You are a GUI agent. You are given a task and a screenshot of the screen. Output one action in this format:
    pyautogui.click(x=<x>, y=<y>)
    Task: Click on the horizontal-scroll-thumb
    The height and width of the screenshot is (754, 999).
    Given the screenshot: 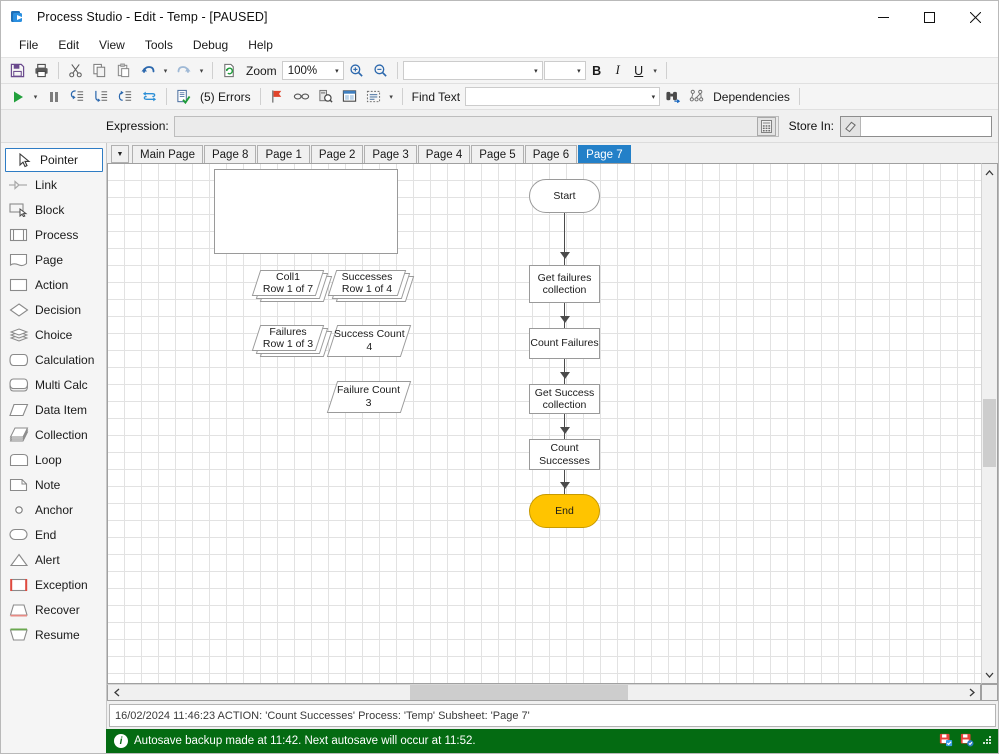 What is the action you would take?
    pyautogui.click(x=518, y=692)
    